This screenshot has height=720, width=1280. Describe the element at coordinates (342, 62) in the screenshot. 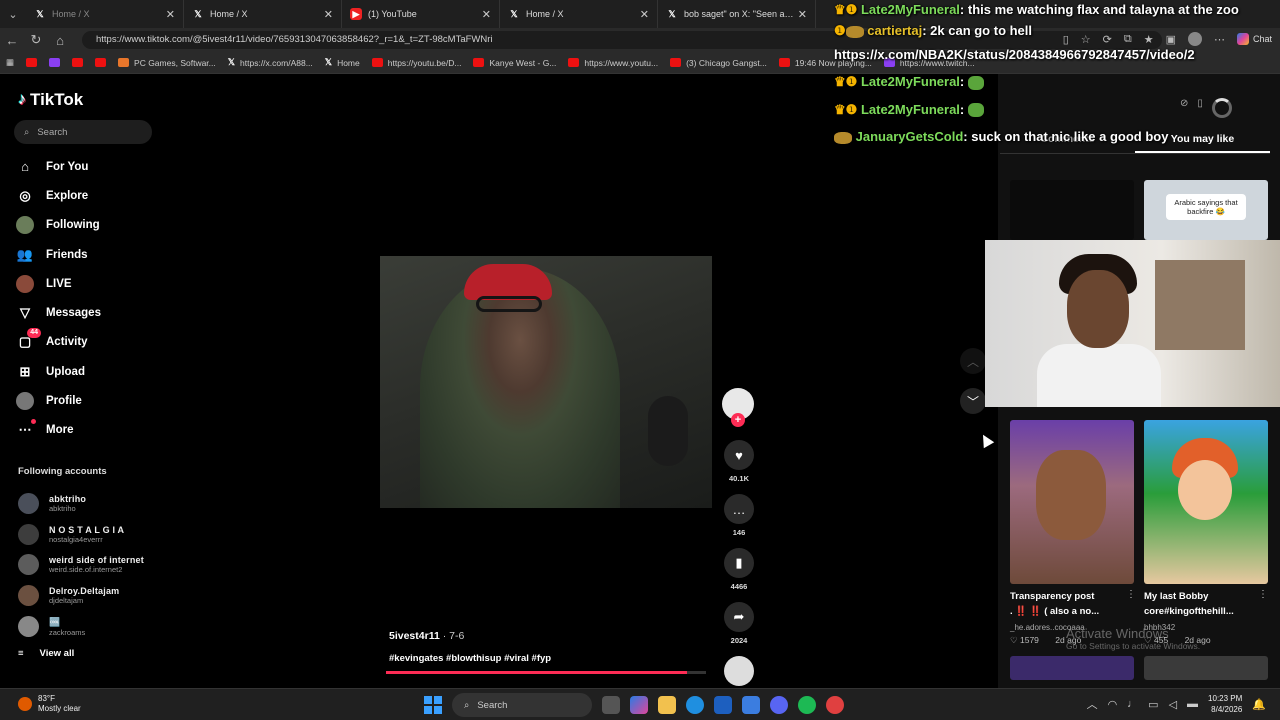

I see `bookmark-item: 𝕏 Home` at that location.